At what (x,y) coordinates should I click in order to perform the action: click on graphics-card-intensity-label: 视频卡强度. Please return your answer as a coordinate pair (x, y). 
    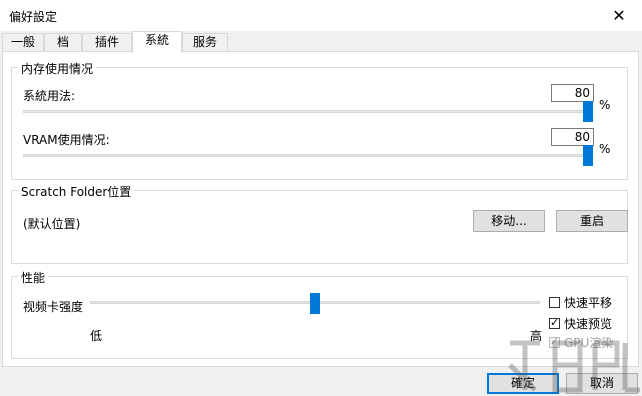
    Looking at the image, I should click on (53, 307).